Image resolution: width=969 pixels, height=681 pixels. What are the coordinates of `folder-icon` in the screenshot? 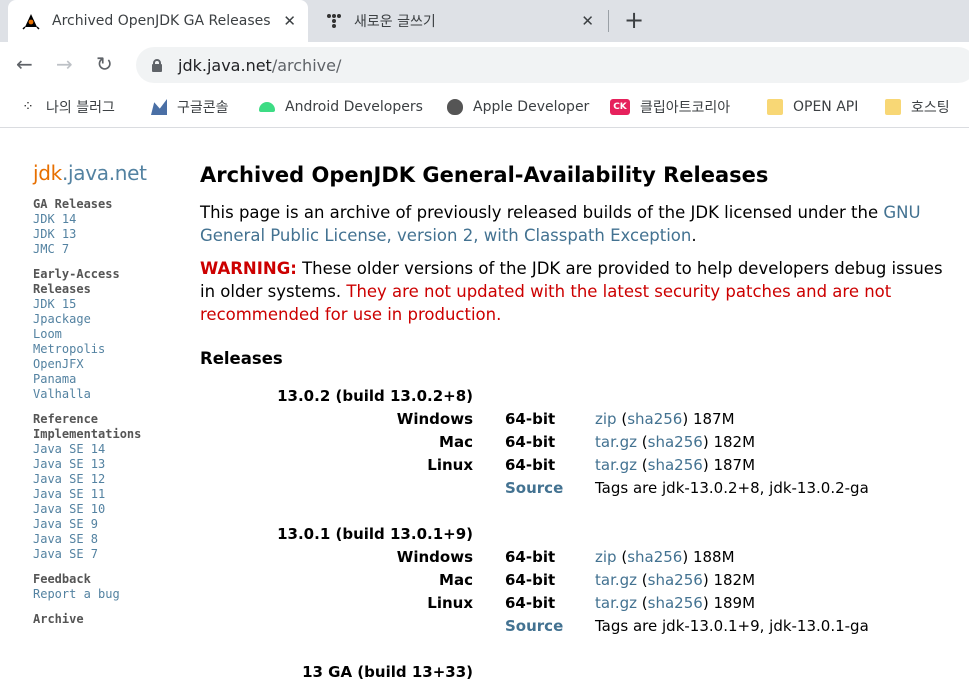 It's located at (893, 107).